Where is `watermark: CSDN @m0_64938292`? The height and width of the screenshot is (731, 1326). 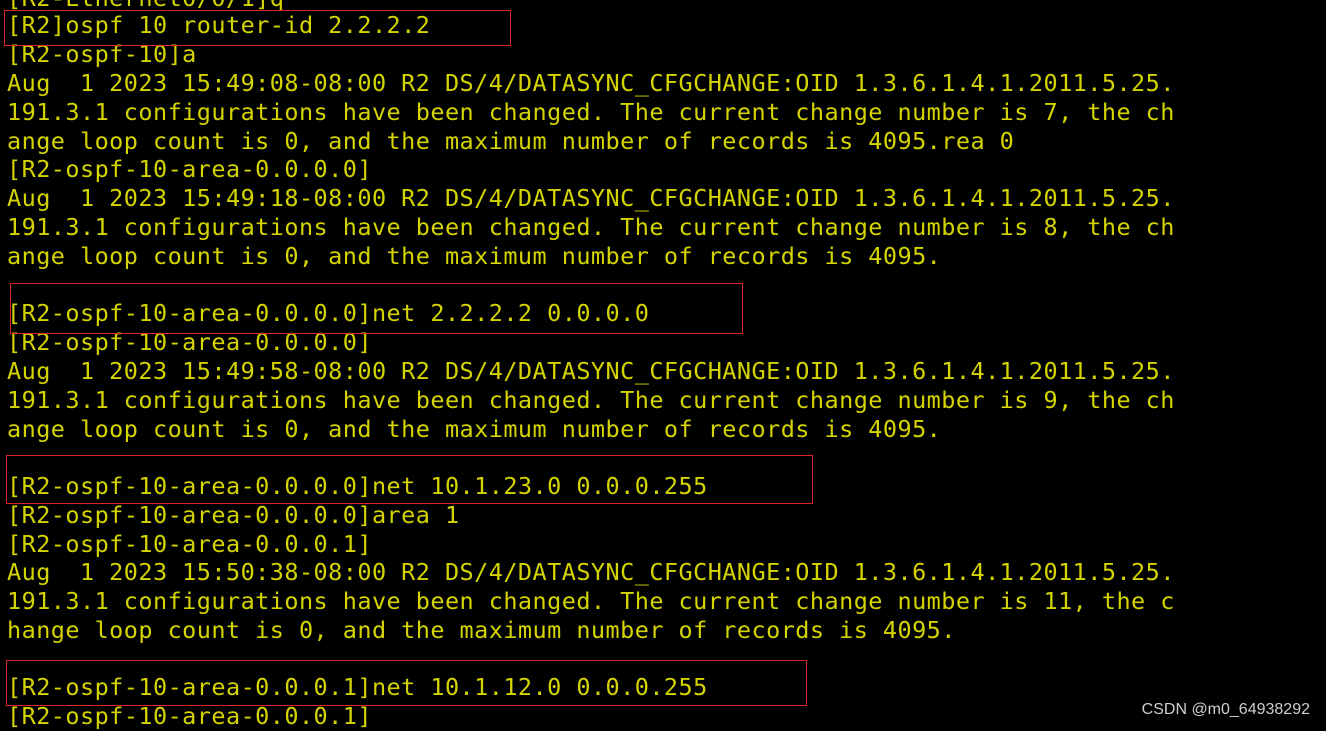 watermark: CSDN @m0_64938292 is located at coordinates (1225, 709).